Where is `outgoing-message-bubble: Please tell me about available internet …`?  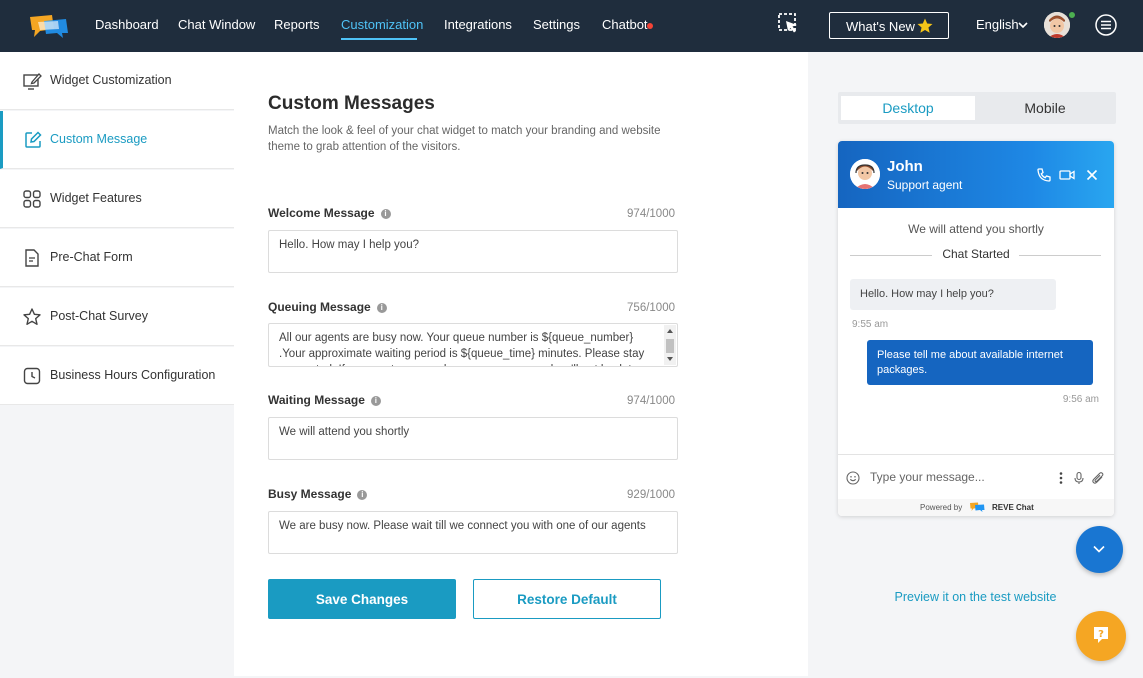
outgoing-message-bubble: Please tell me about available internet … is located at coordinates (980, 362).